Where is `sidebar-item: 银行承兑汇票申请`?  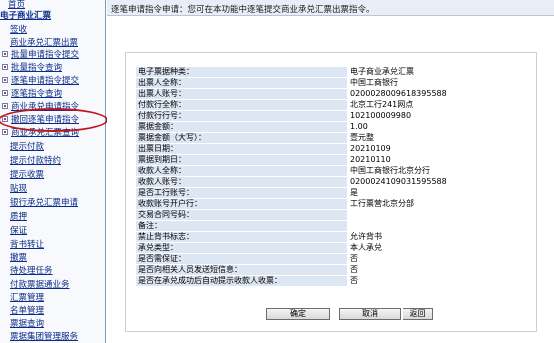 sidebar-item: 银行承兑汇票申请 is located at coordinates (44, 203).